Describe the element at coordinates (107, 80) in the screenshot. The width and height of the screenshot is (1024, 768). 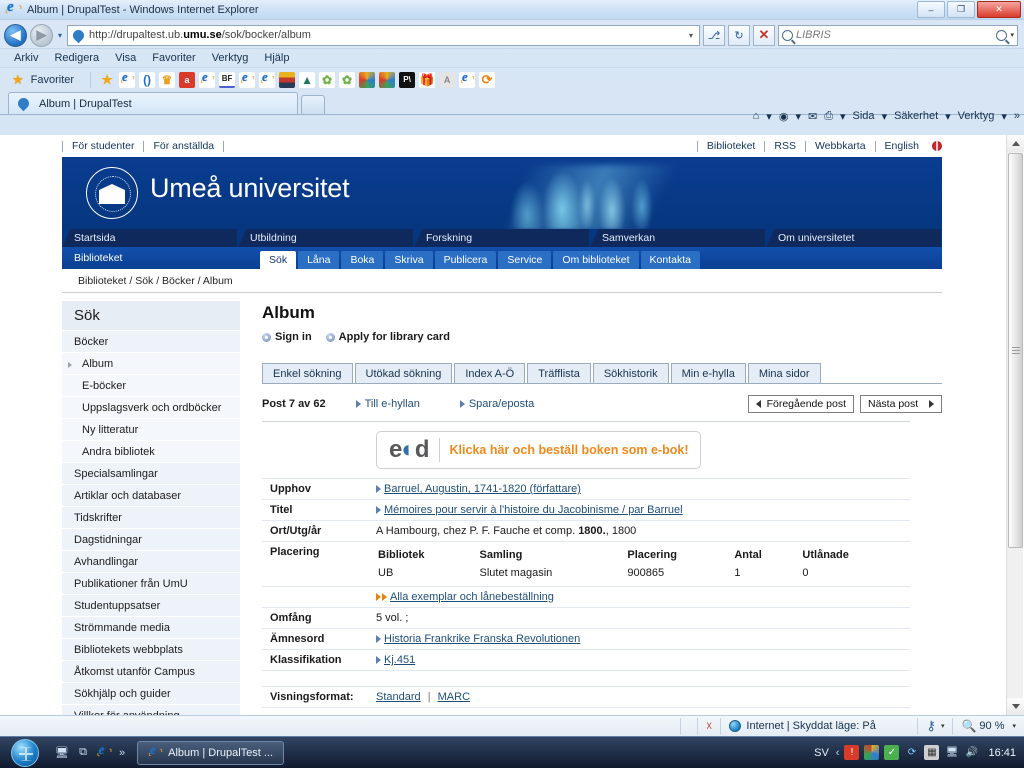
I see `add-favorite-icon: ★` at that location.